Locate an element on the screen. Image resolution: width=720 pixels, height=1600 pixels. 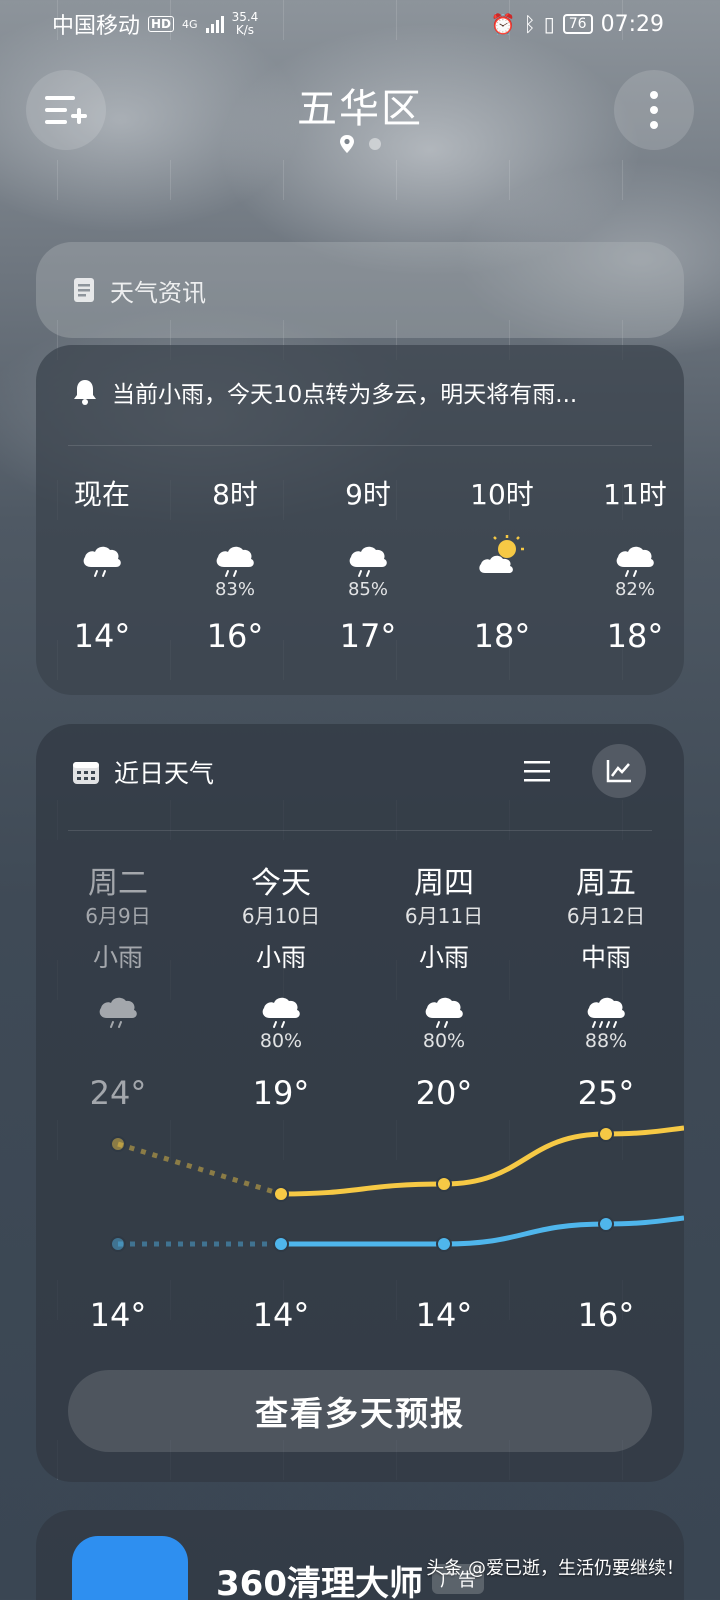
app-logo is located at coordinates (130, 1568).